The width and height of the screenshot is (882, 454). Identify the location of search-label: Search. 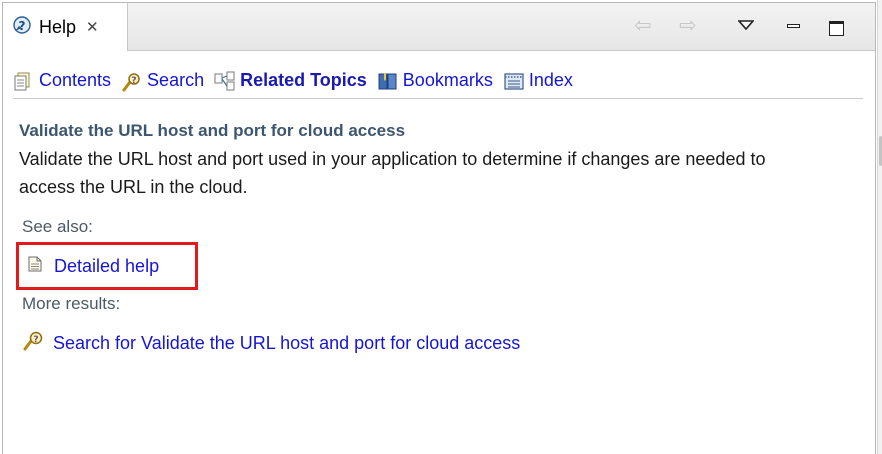
(176, 80).